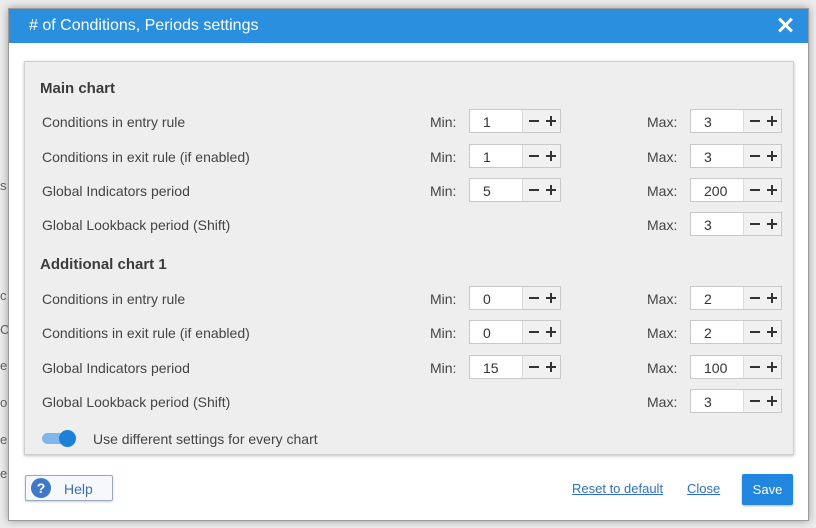  What do you see at coordinates (205, 439) in the screenshot?
I see `toggle-label: Use different settings for every chart` at bounding box center [205, 439].